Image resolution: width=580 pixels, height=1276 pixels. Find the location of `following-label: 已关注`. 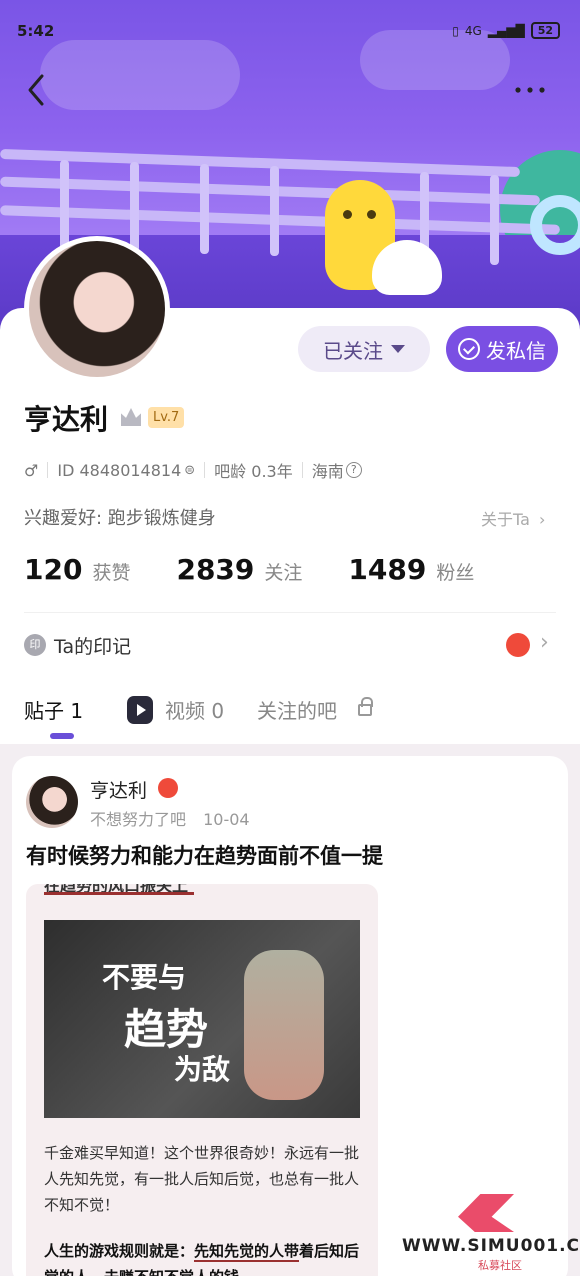

following-label: 已关注 is located at coordinates (353, 350).